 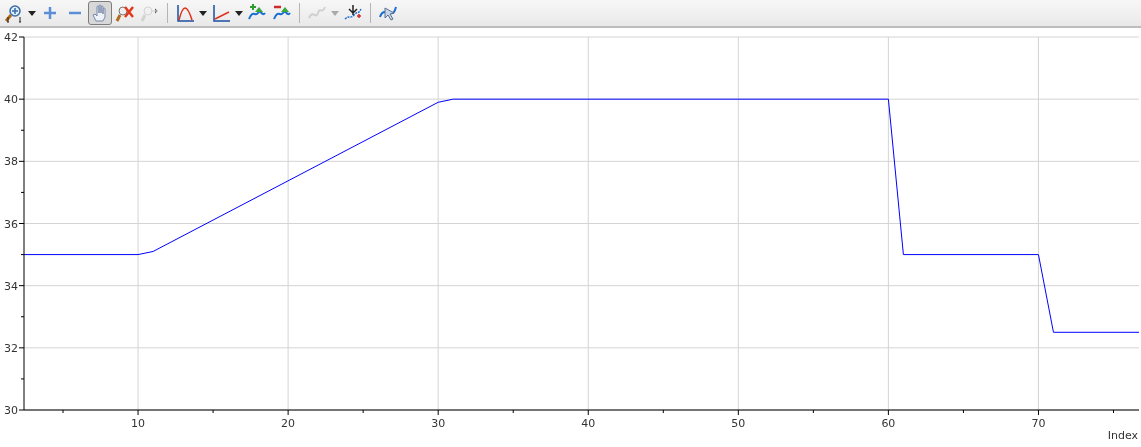 I want to click on x-tick-label: 30, so click(x=438, y=423).